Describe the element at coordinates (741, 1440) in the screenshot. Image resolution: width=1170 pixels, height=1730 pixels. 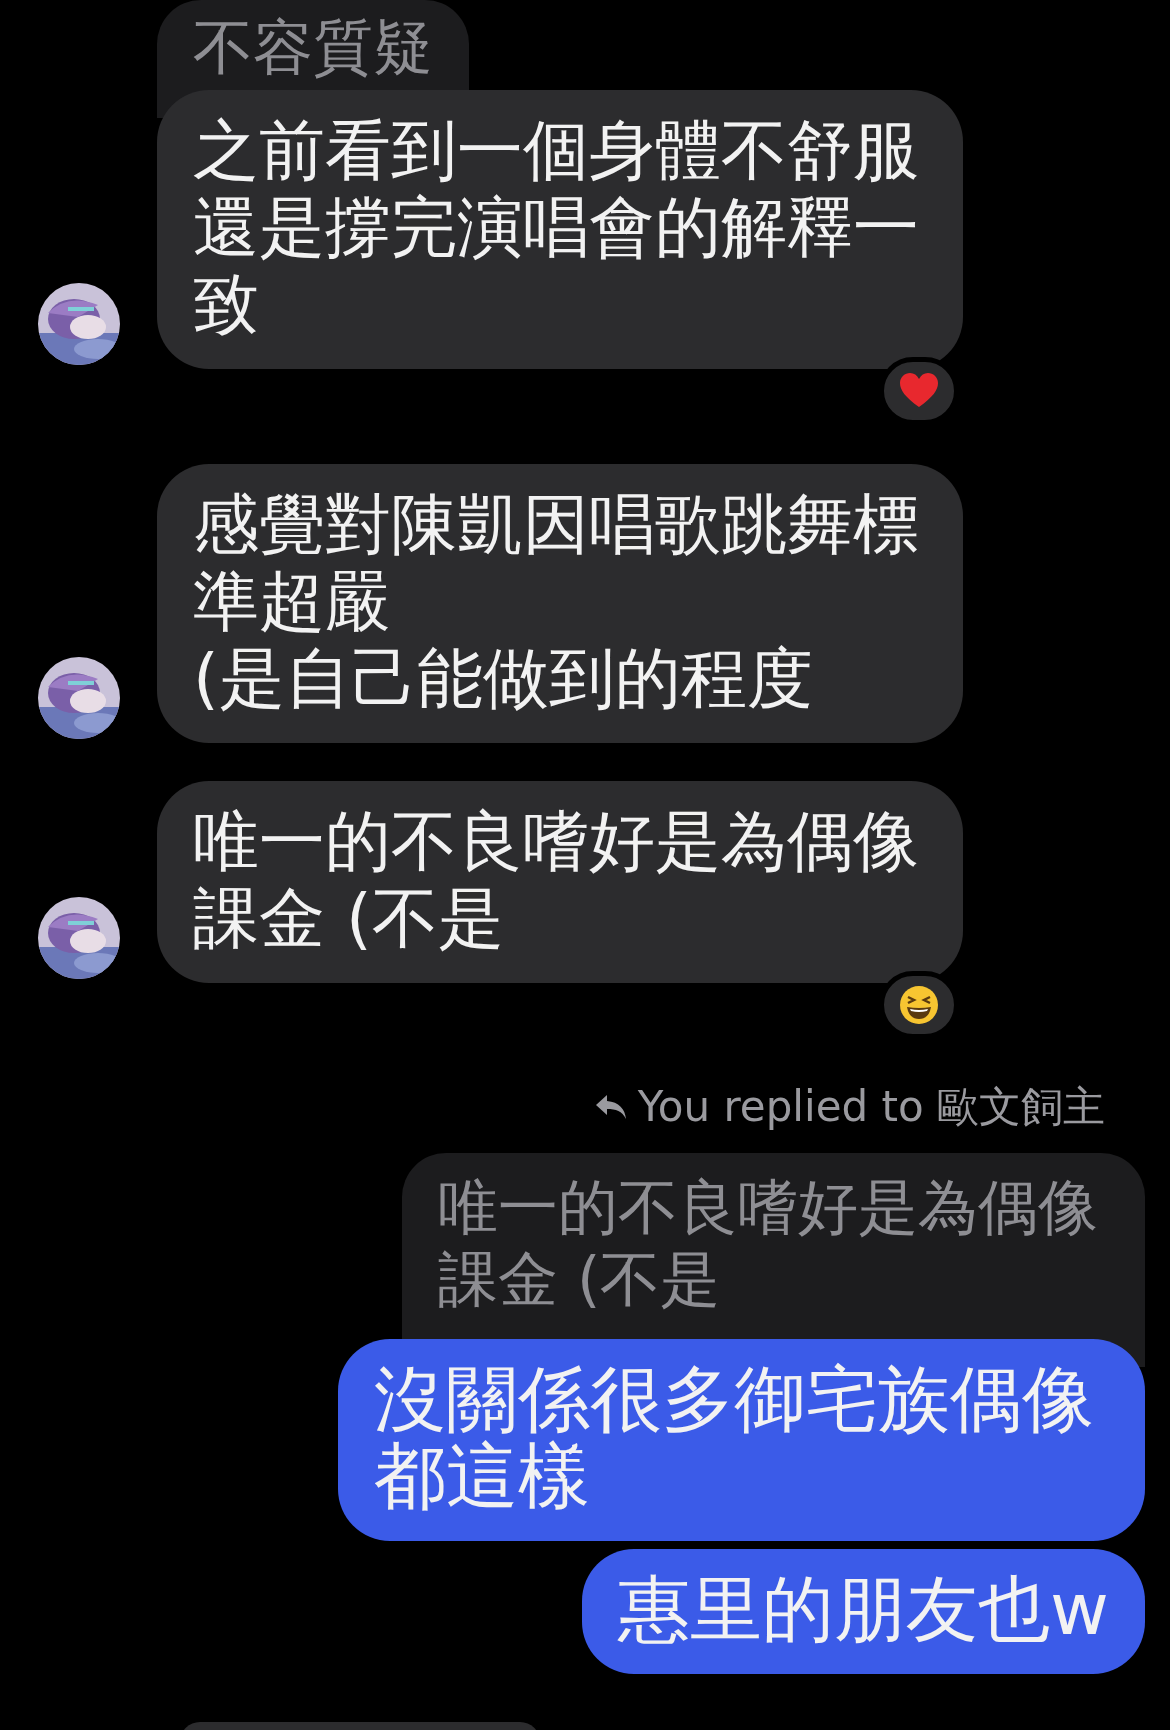
I see `message-bubble: 沒關係很多御宅族偶像都這樣` at that location.